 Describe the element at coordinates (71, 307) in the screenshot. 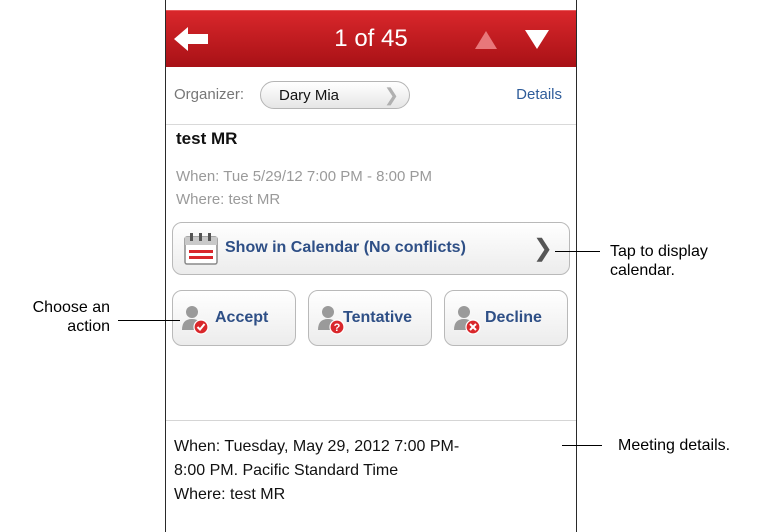

I see `callout-text: Choose an` at that location.